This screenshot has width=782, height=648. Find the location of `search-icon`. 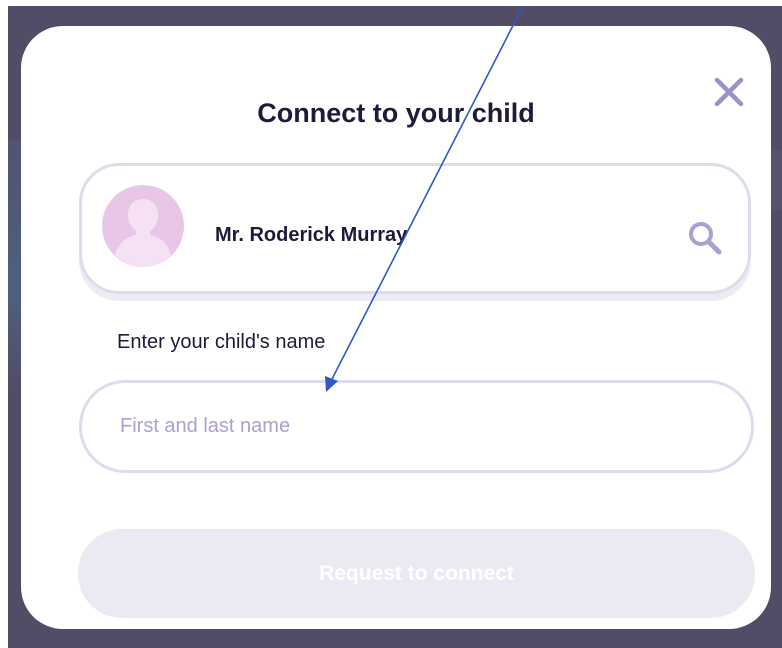

search-icon is located at coordinates (705, 238).